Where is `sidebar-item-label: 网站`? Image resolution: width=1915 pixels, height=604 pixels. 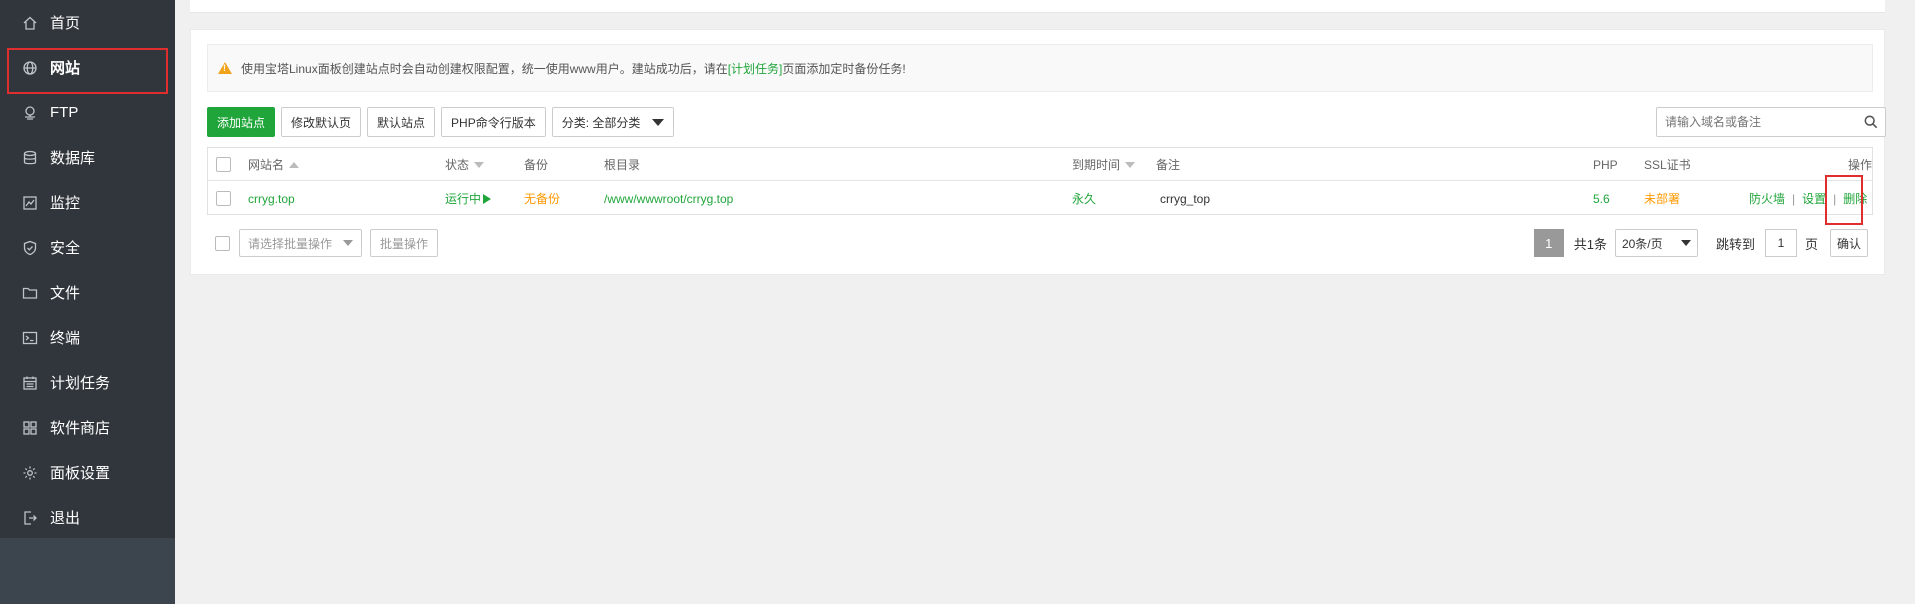
sidebar-item-label: 网站 is located at coordinates (65, 68).